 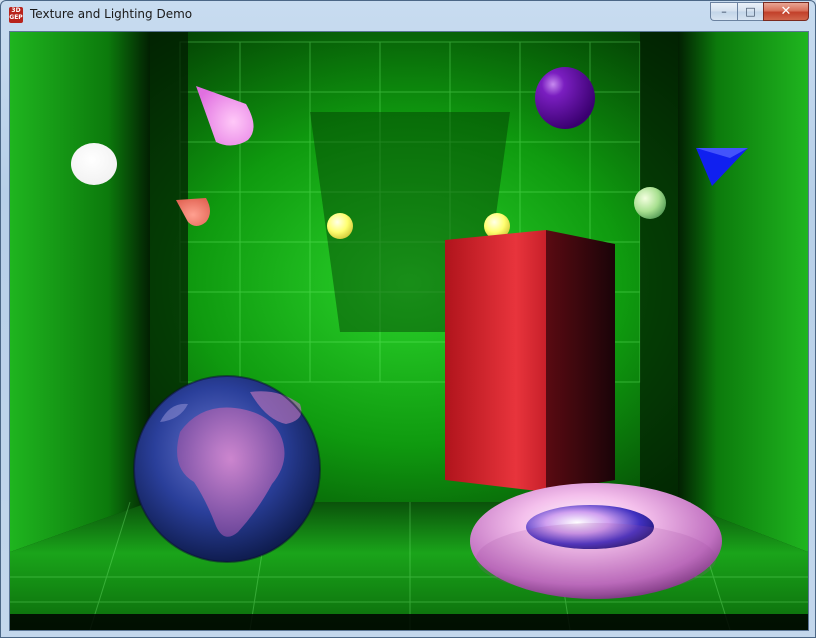 I want to click on close-button: ✕, so click(x=786, y=11).